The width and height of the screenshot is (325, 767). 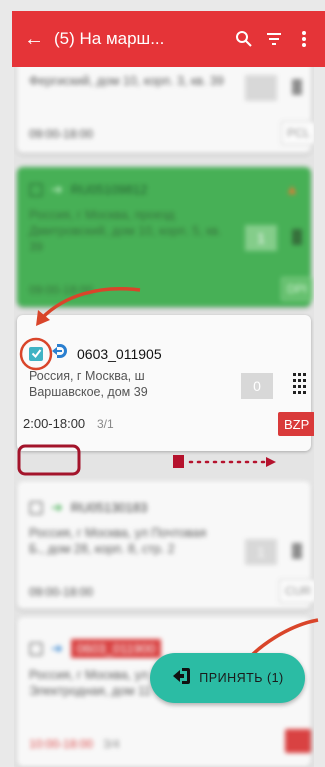 What do you see at coordinates (61, 744) in the screenshot?
I see `card-time: 10:00-18:00` at bounding box center [61, 744].